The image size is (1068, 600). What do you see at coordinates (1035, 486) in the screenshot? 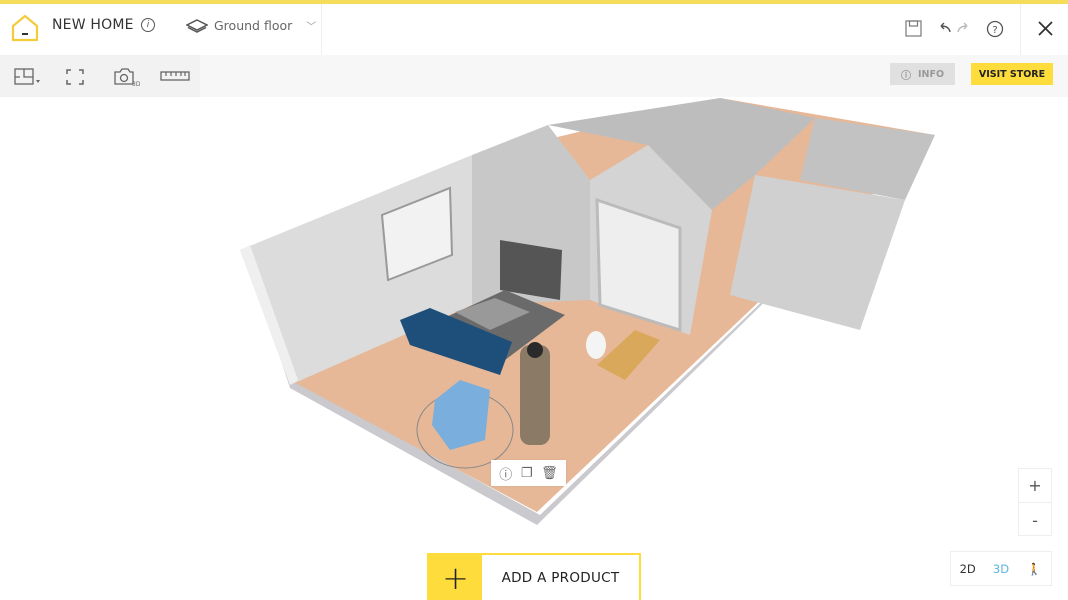
I see `zoom-in-button: +` at bounding box center [1035, 486].